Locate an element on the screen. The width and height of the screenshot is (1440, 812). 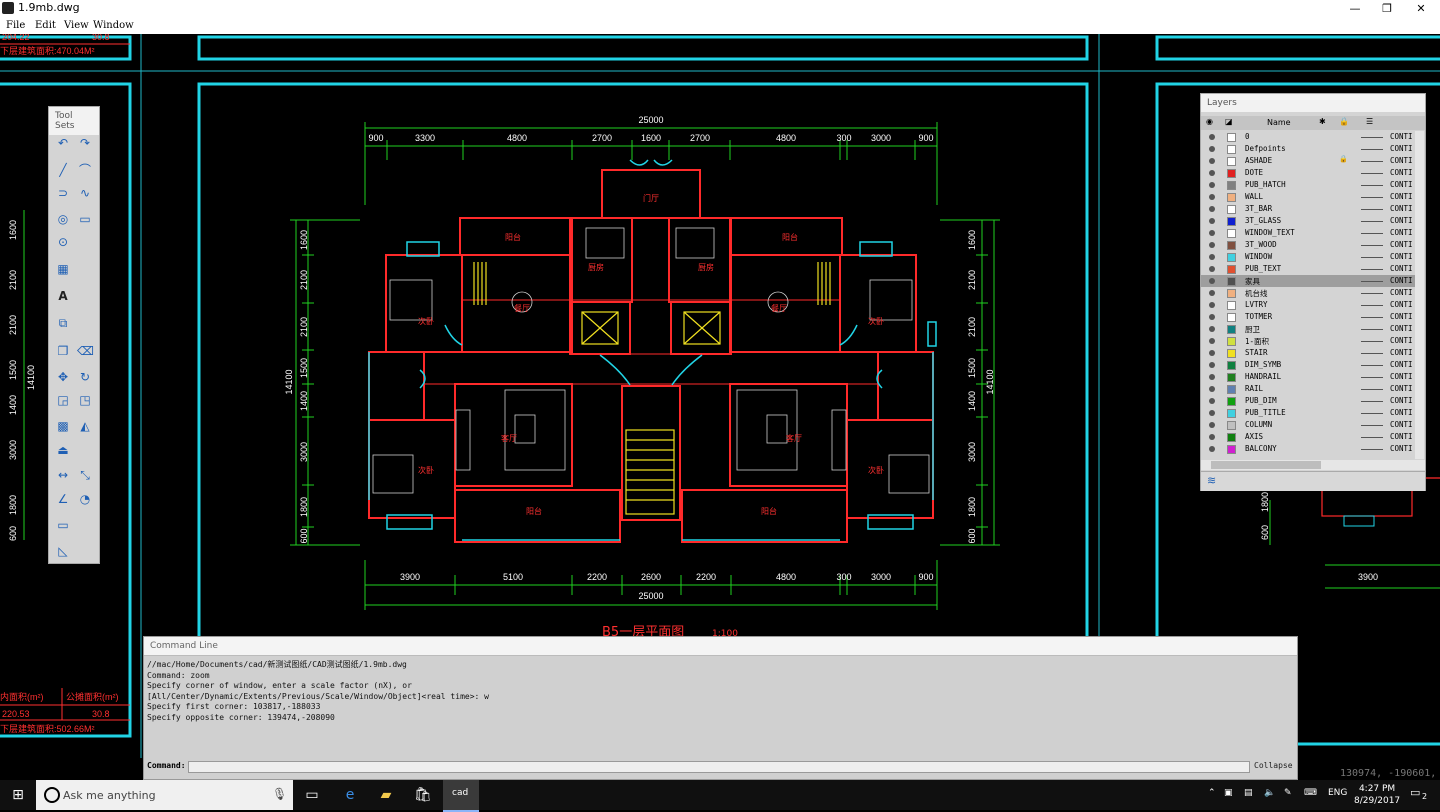
layers-scrollbar-vertical is located at coordinates (1419, 295).